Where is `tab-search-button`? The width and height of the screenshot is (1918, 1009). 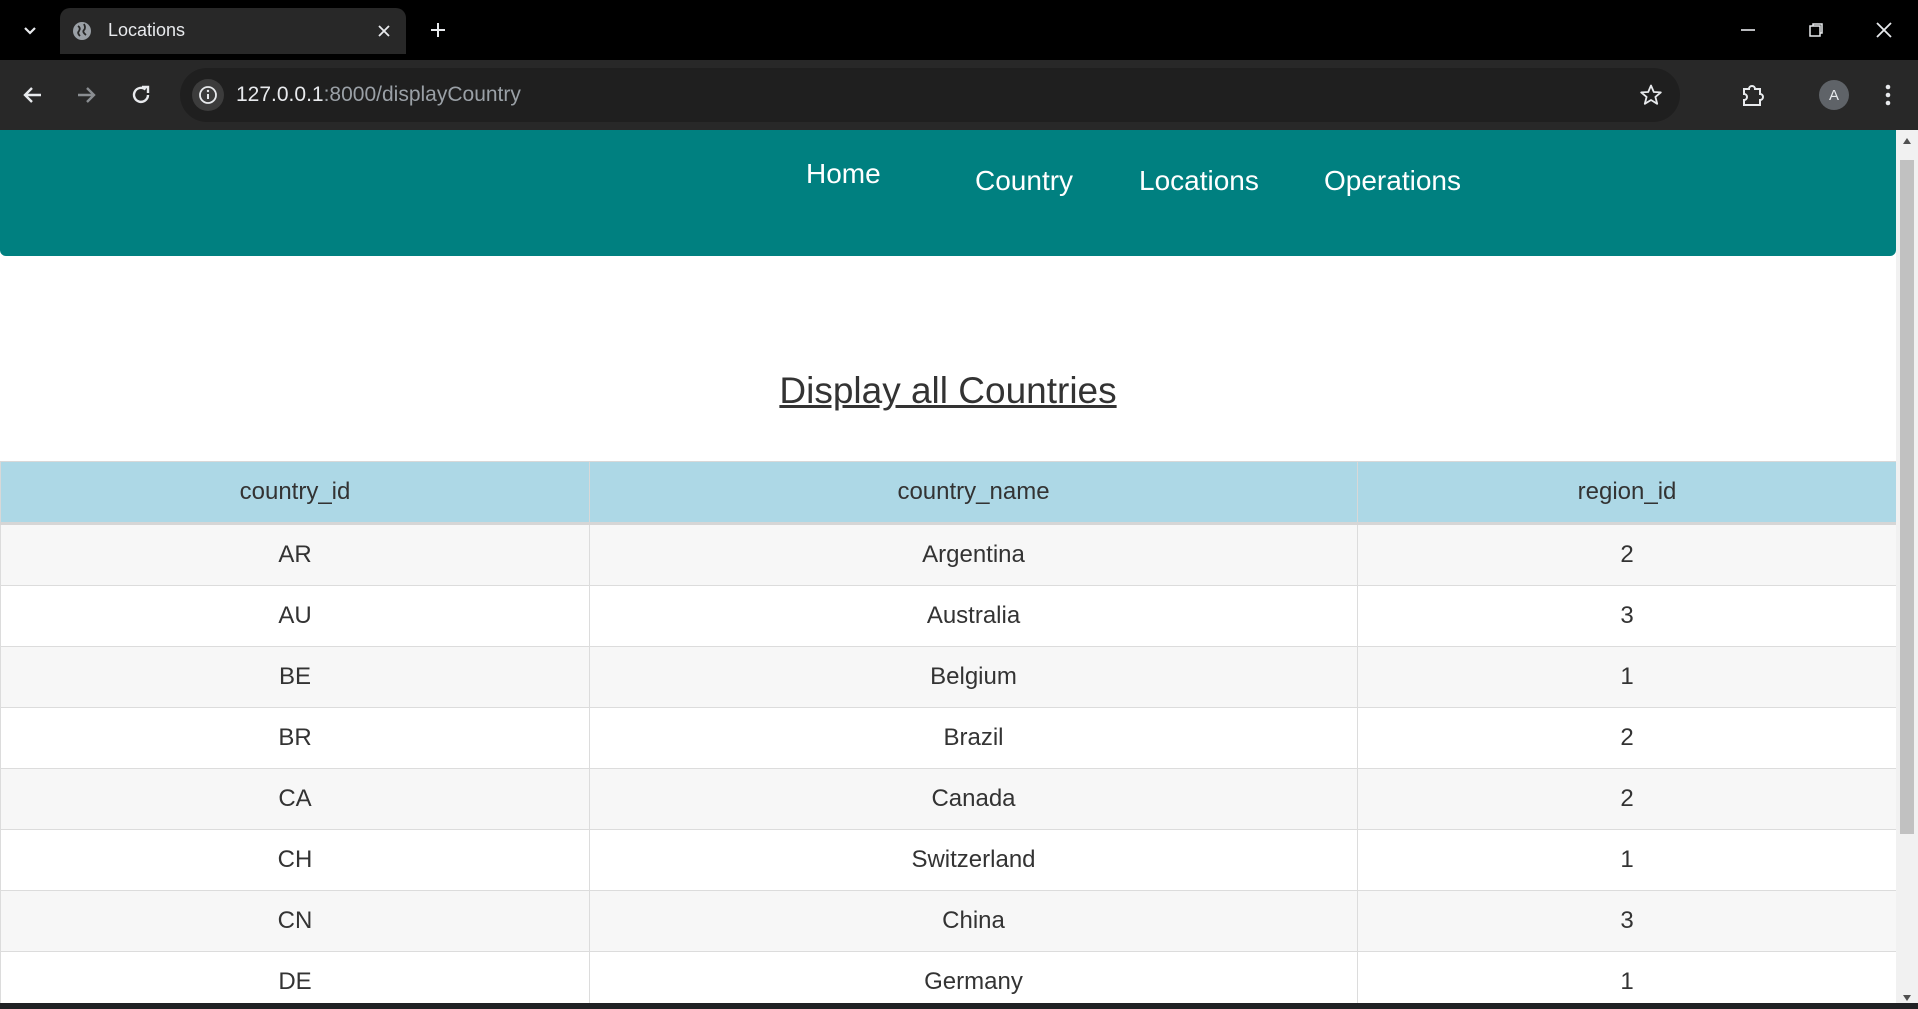
tab-search-button is located at coordinates (30, 30).